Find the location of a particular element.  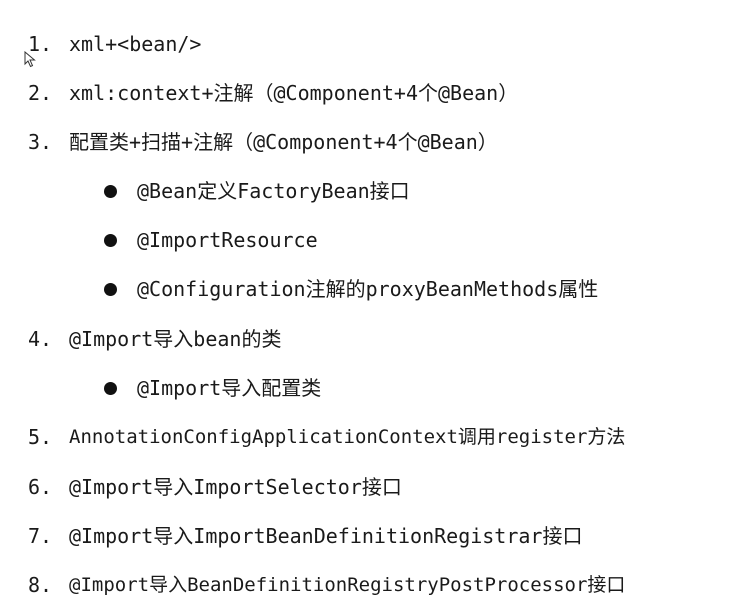

list-item-text: xml:context+注解（@Component+4个@Bean） is located at coordinates (294, 93).